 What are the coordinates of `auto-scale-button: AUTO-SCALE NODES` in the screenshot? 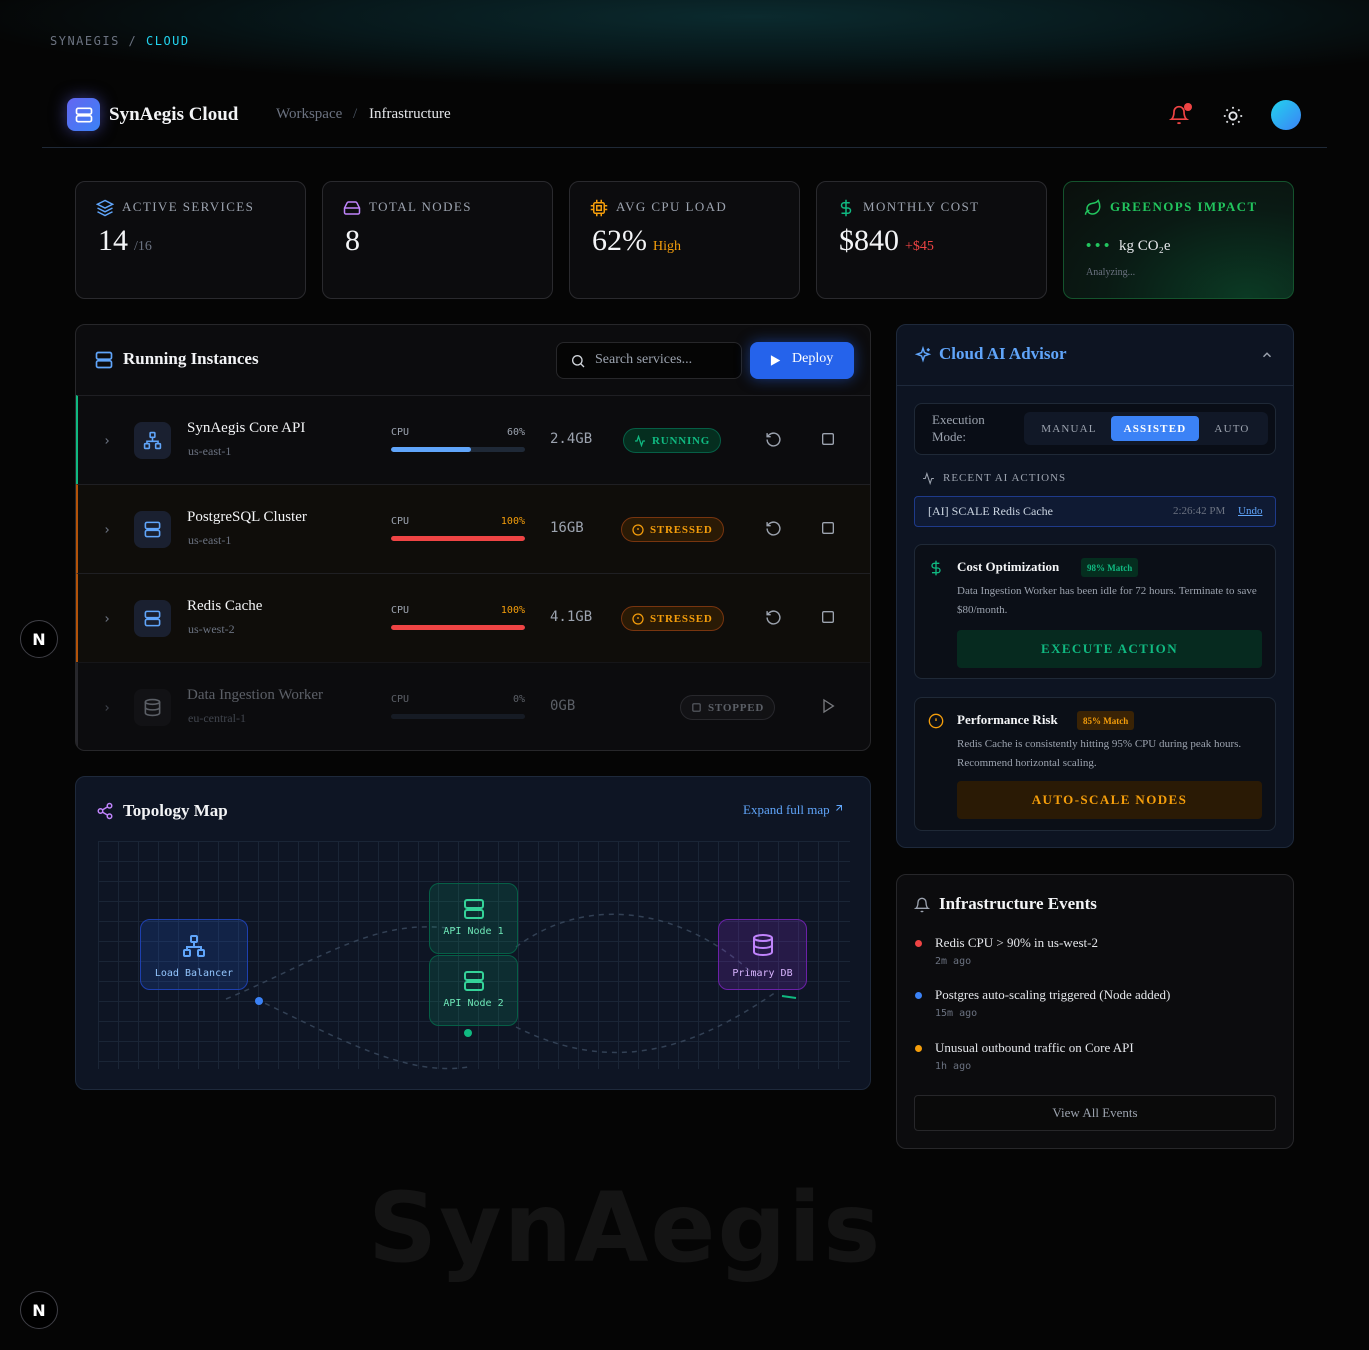 It's located at (1109, 800).